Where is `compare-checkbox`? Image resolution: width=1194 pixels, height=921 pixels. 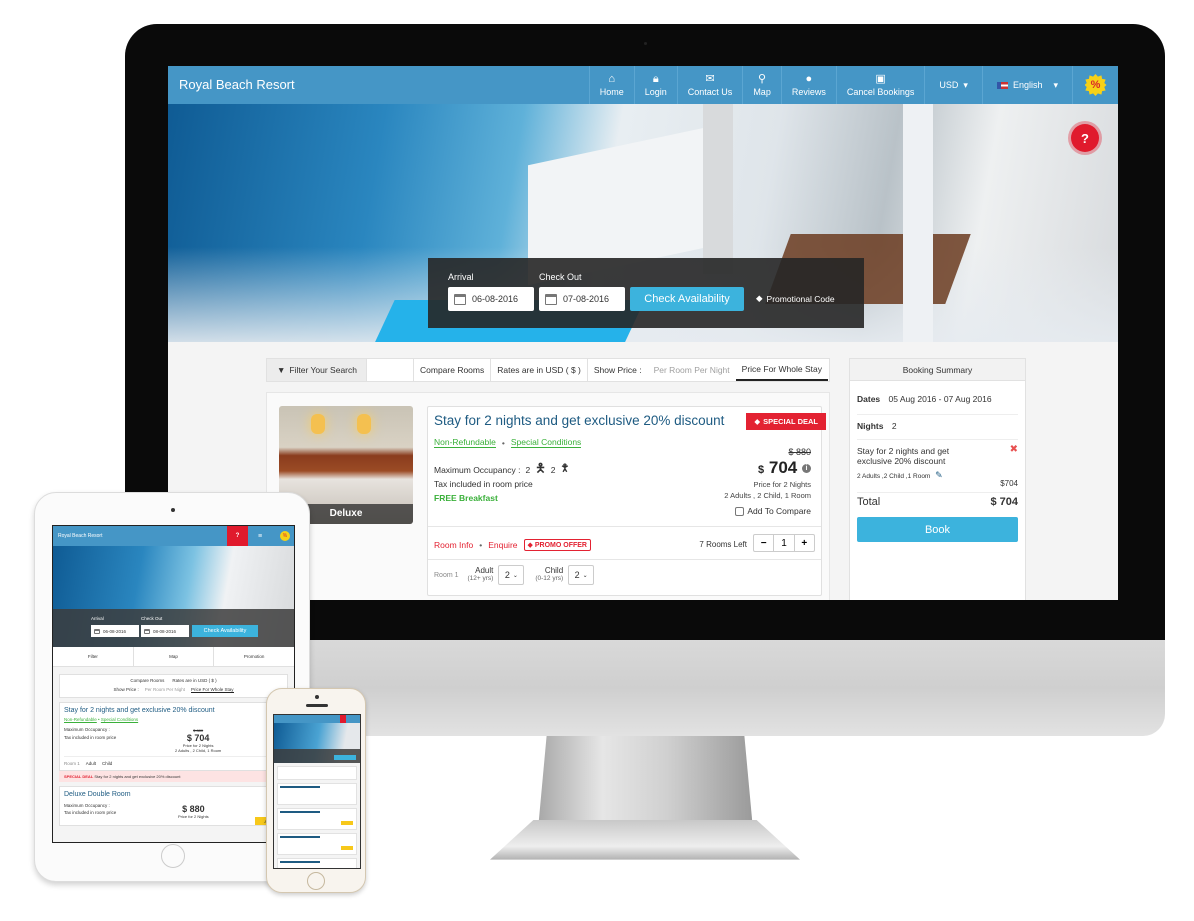
compare-checkbox is located at coordinates (740, 511).